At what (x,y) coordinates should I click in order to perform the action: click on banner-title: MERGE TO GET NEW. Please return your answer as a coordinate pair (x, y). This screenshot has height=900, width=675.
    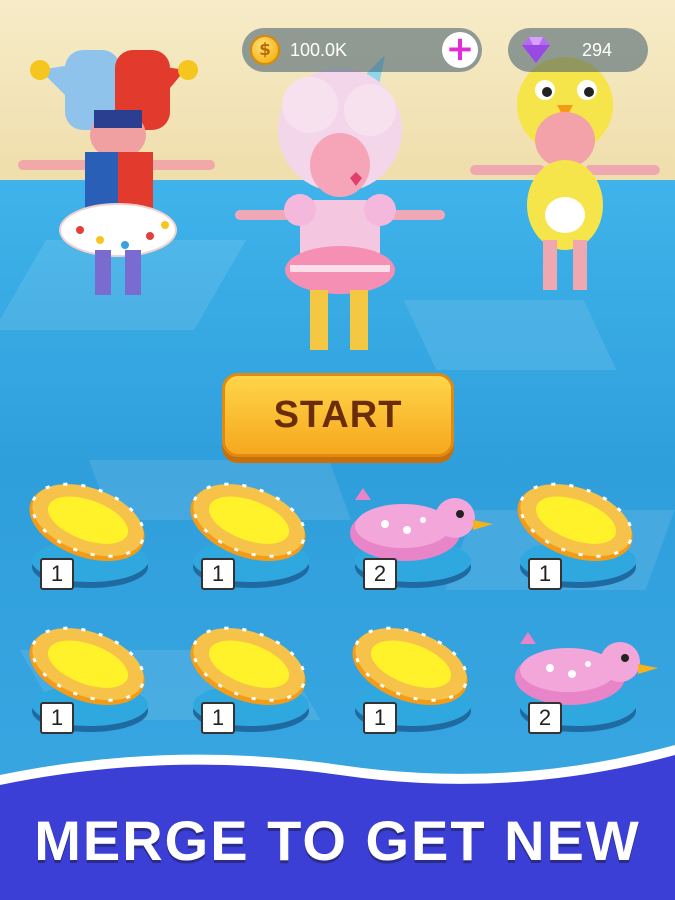
    Looking at the image, I should click on (337, 840).